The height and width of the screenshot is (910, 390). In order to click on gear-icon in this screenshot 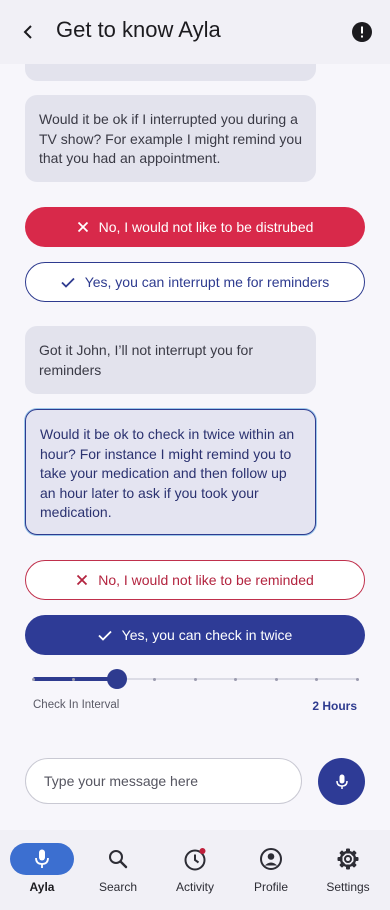, I will do `click(348, 859)`.